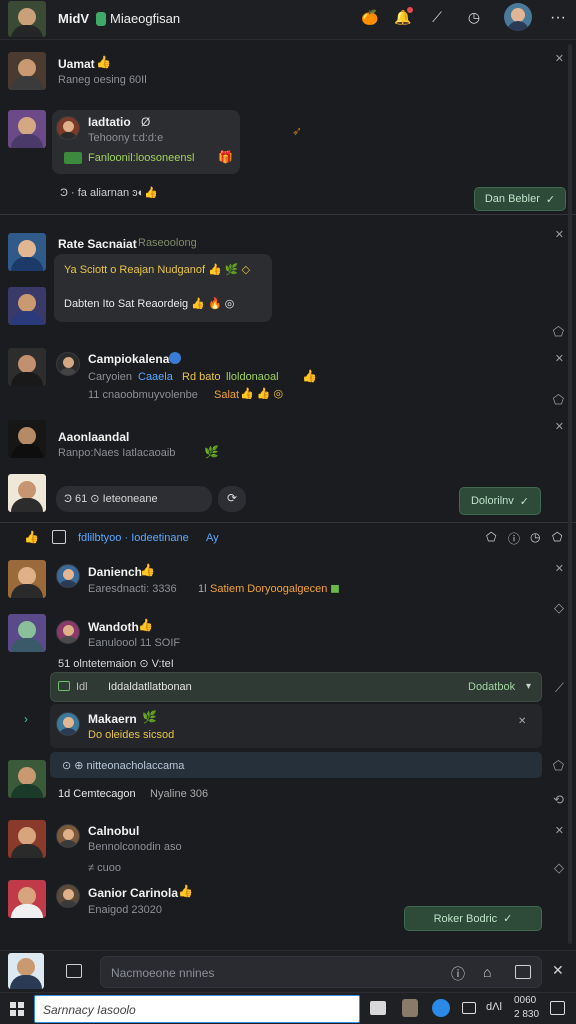  I want to click on redo-icon: ⟲, so click(558, 800).